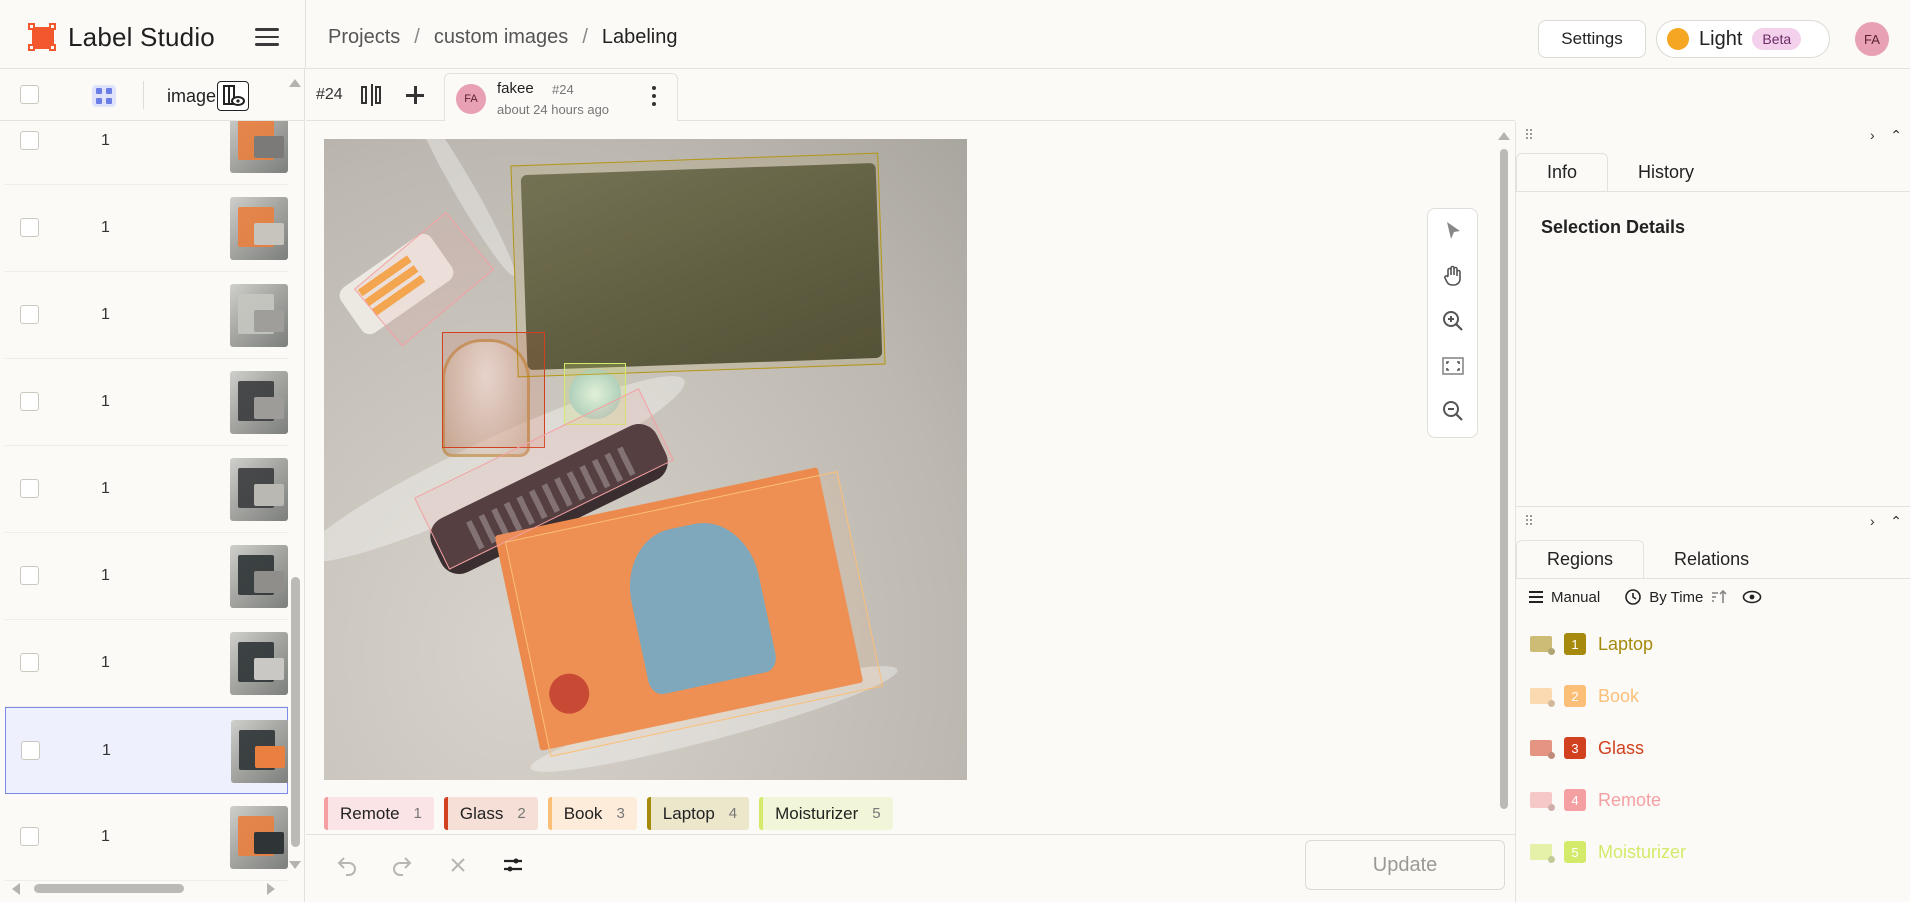  Describe the element at coordinates (1575, 644) in the screenshot. I see `region-number: 1` at that location.